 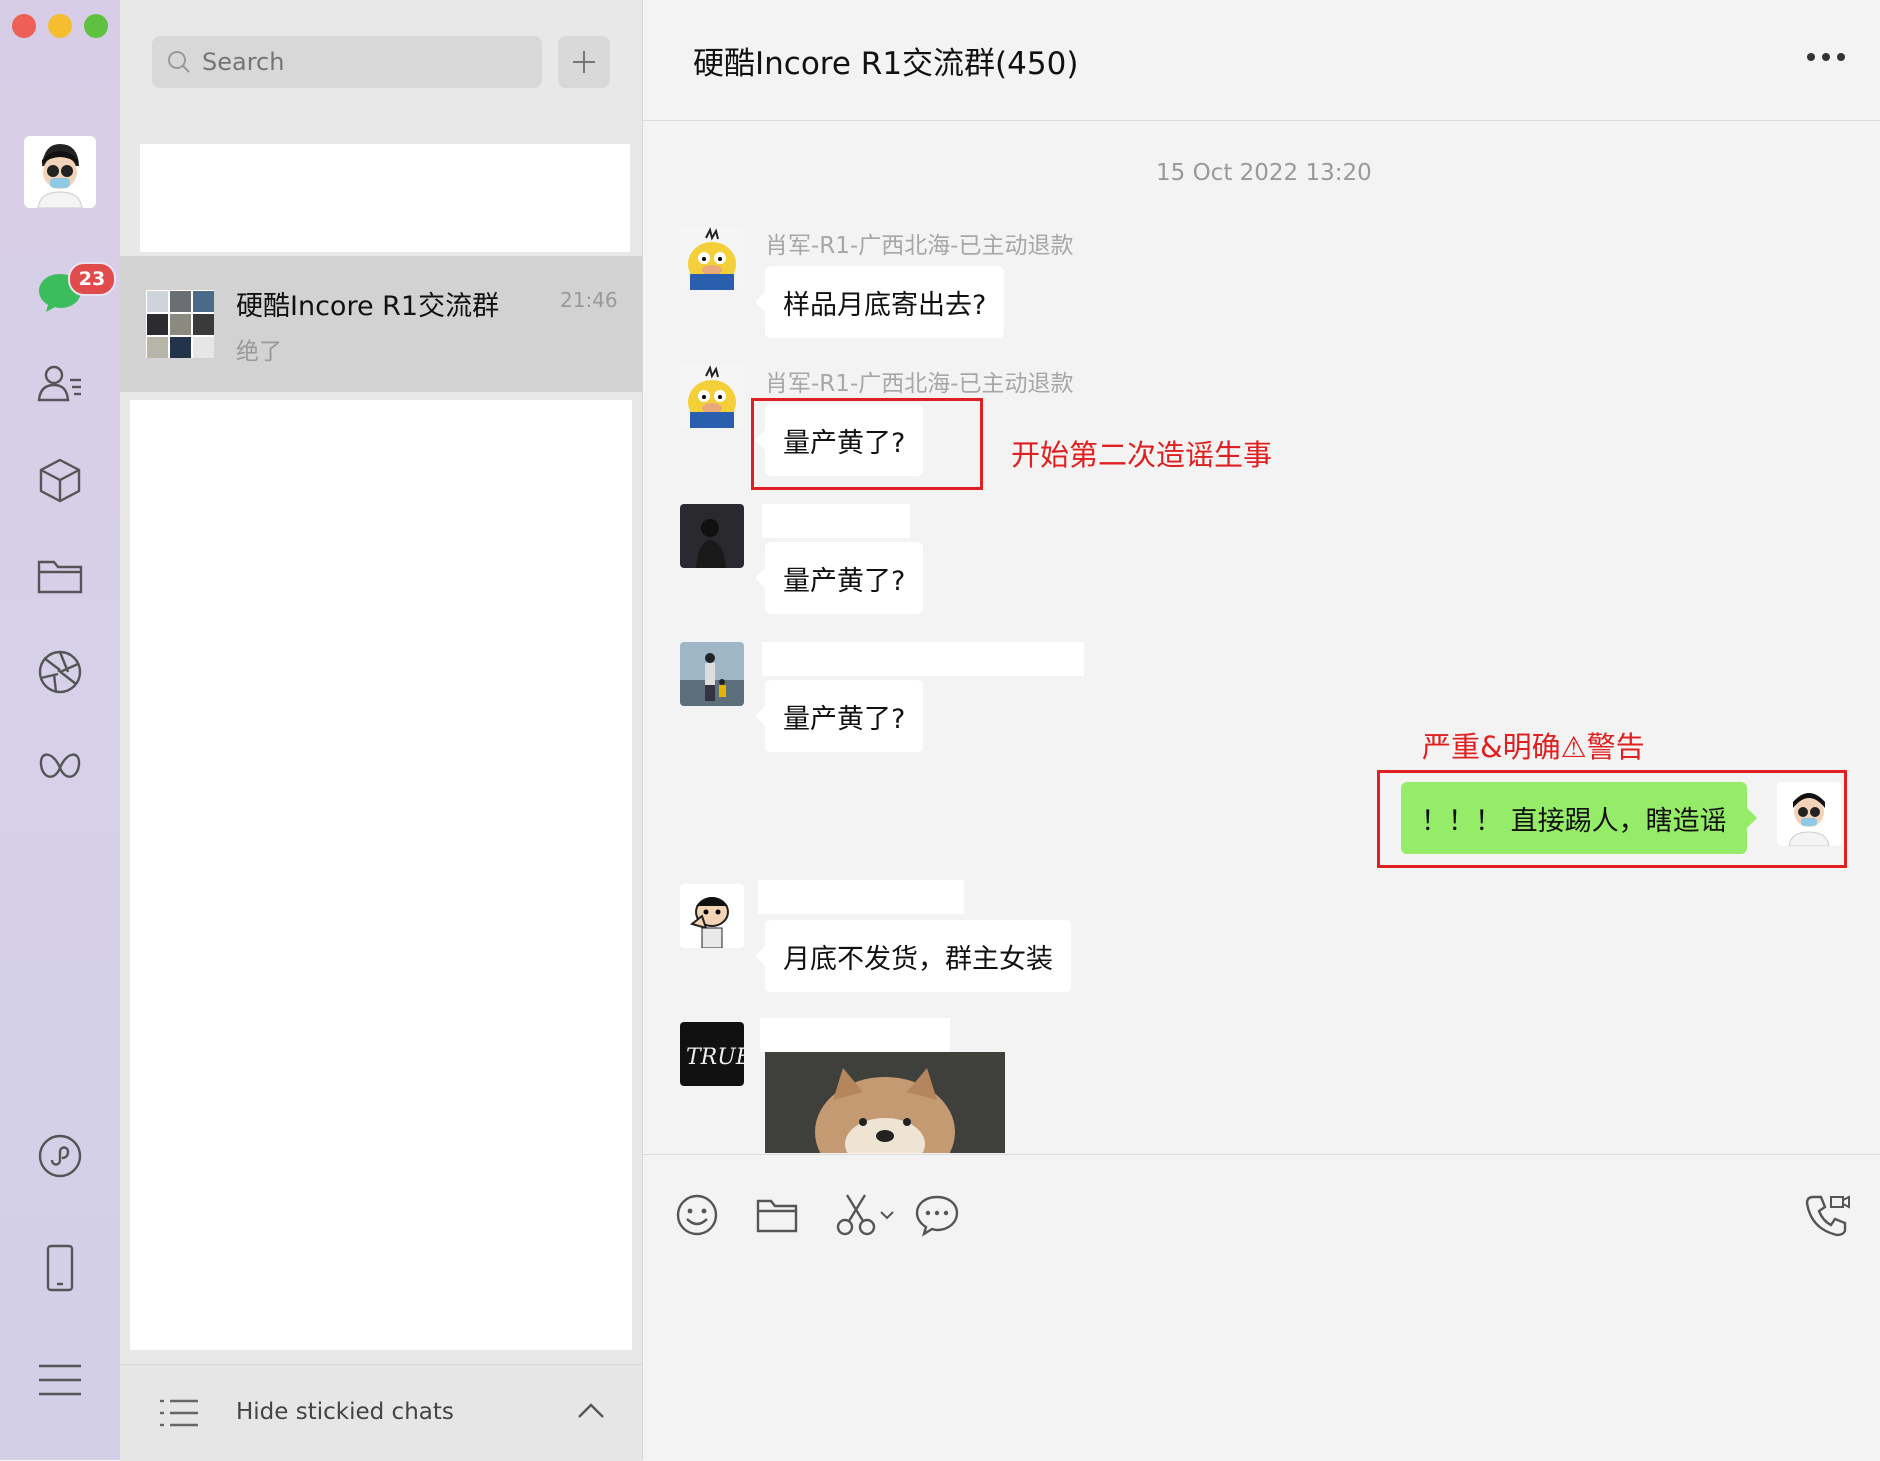 What do you see at coordinates (362, 62) in the screenshot?
I see `search-input` at bounding box center [362, 62].